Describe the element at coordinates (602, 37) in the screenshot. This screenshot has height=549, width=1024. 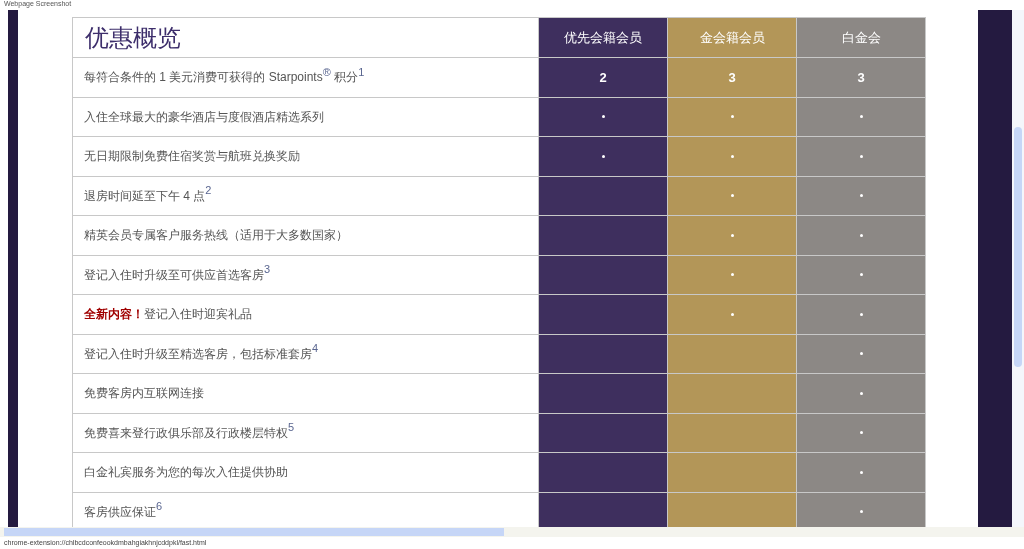
I see `column-header: 优先会籍会员` at that location.